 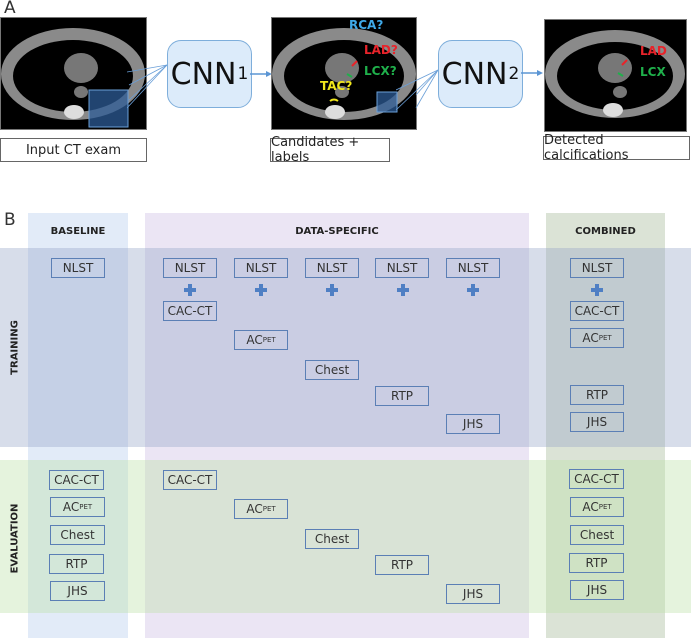 I want to click on lad-candidate-label: LAD?, so click(x=381, y=50).